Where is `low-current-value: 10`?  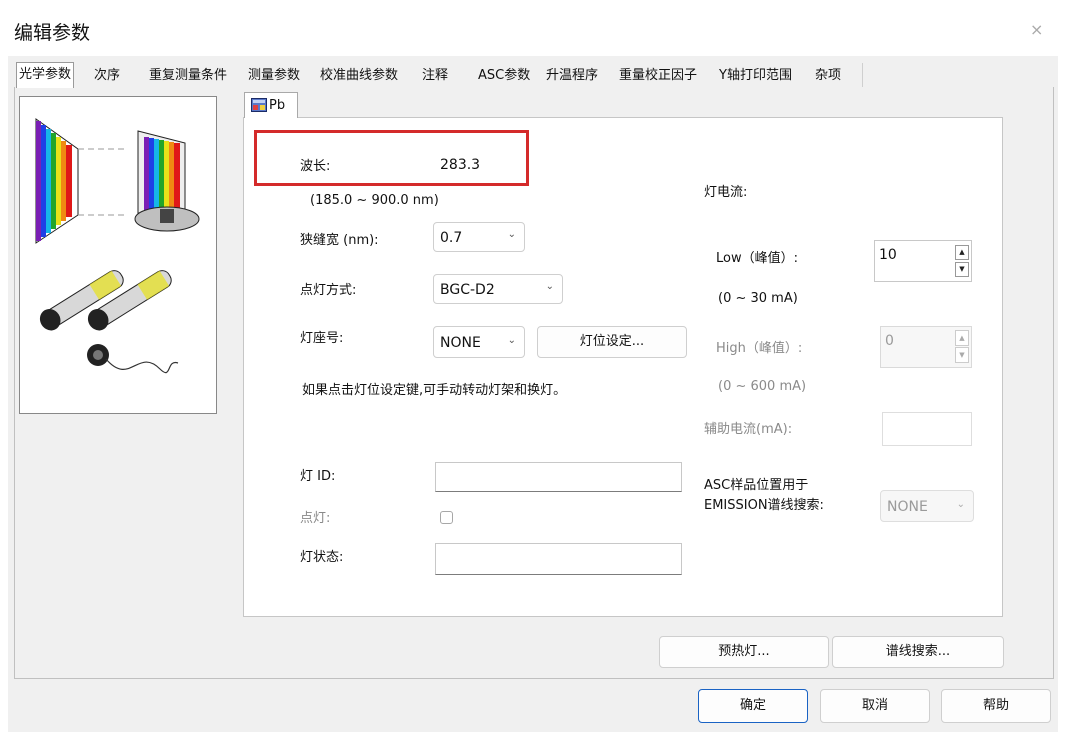 low-current-value: 10 is located at coordinates (888, 255).